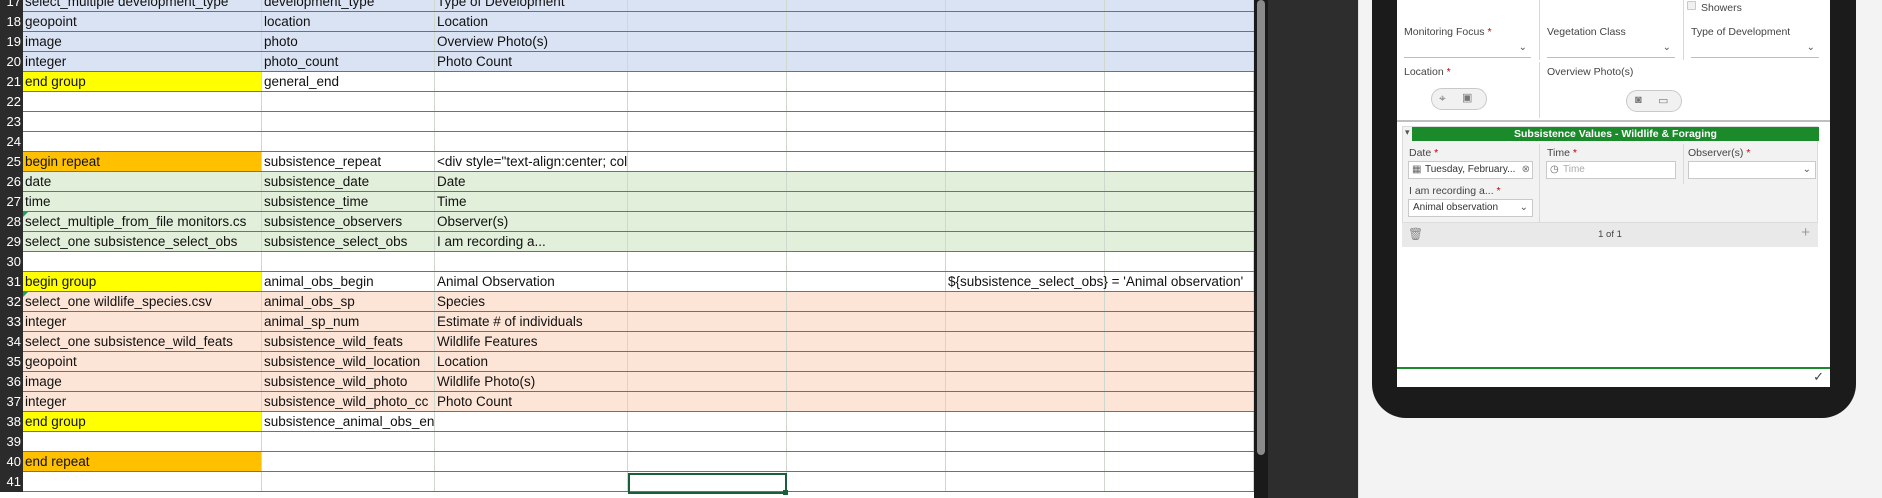 Image resolution: width=1882 pixels, height=498 pixels. What do you see at coordinates (348, 381) in the screenshot?
I see `sheet-cell: subsistence_wild_photo` at bounding box center [348, 381].